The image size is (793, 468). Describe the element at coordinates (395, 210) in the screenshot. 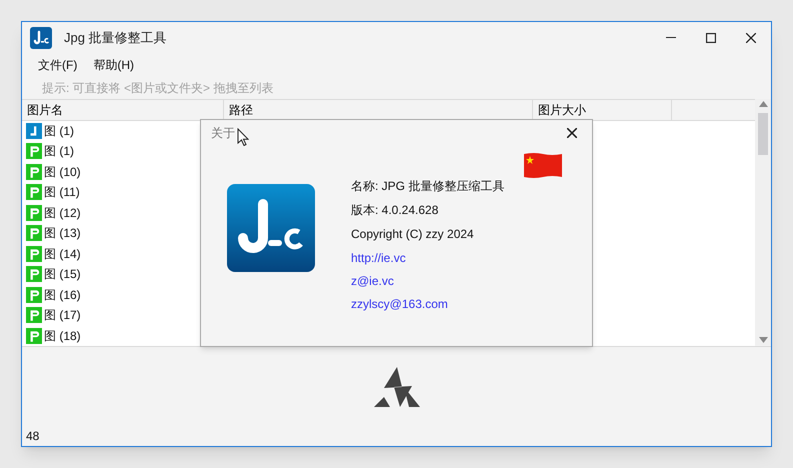

I see `about-info-text: 版本: 4.0.24.628` at that location.